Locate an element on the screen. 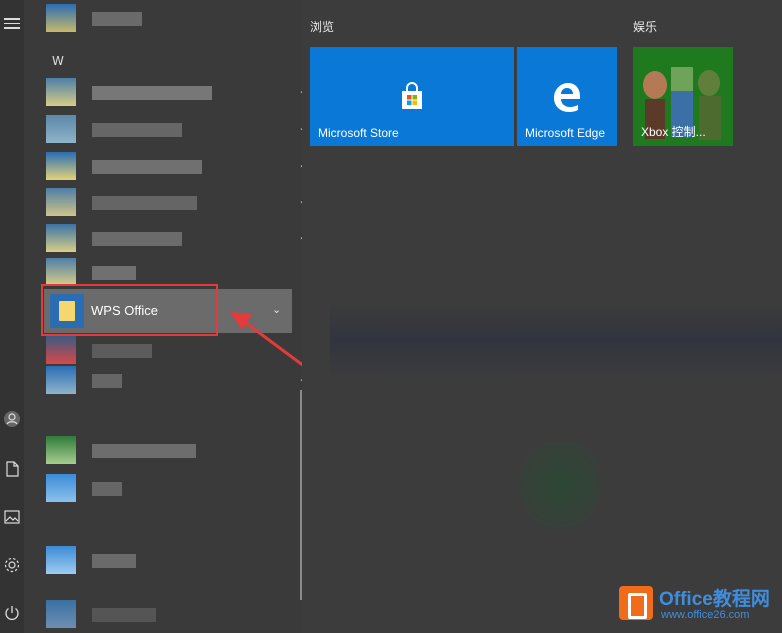 The image size is (782, 633). watermark-title: Office教程网 is located at coordinates (714, 599).